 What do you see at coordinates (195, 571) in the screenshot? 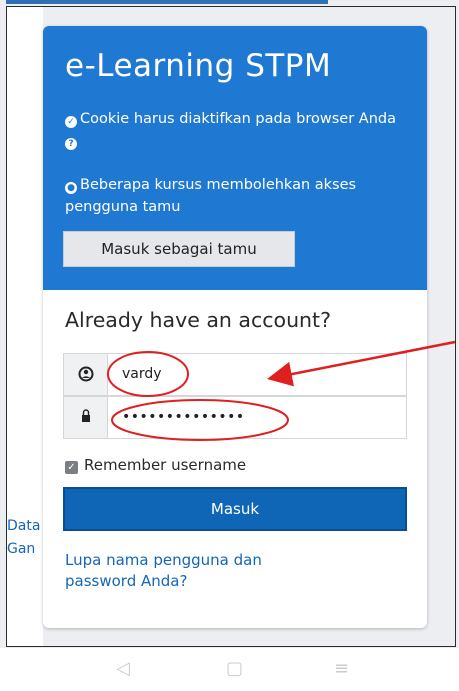
I see `forgot-password-link: Lupa nama pengguna dan password Anda?` at bounding box center [195, 571].